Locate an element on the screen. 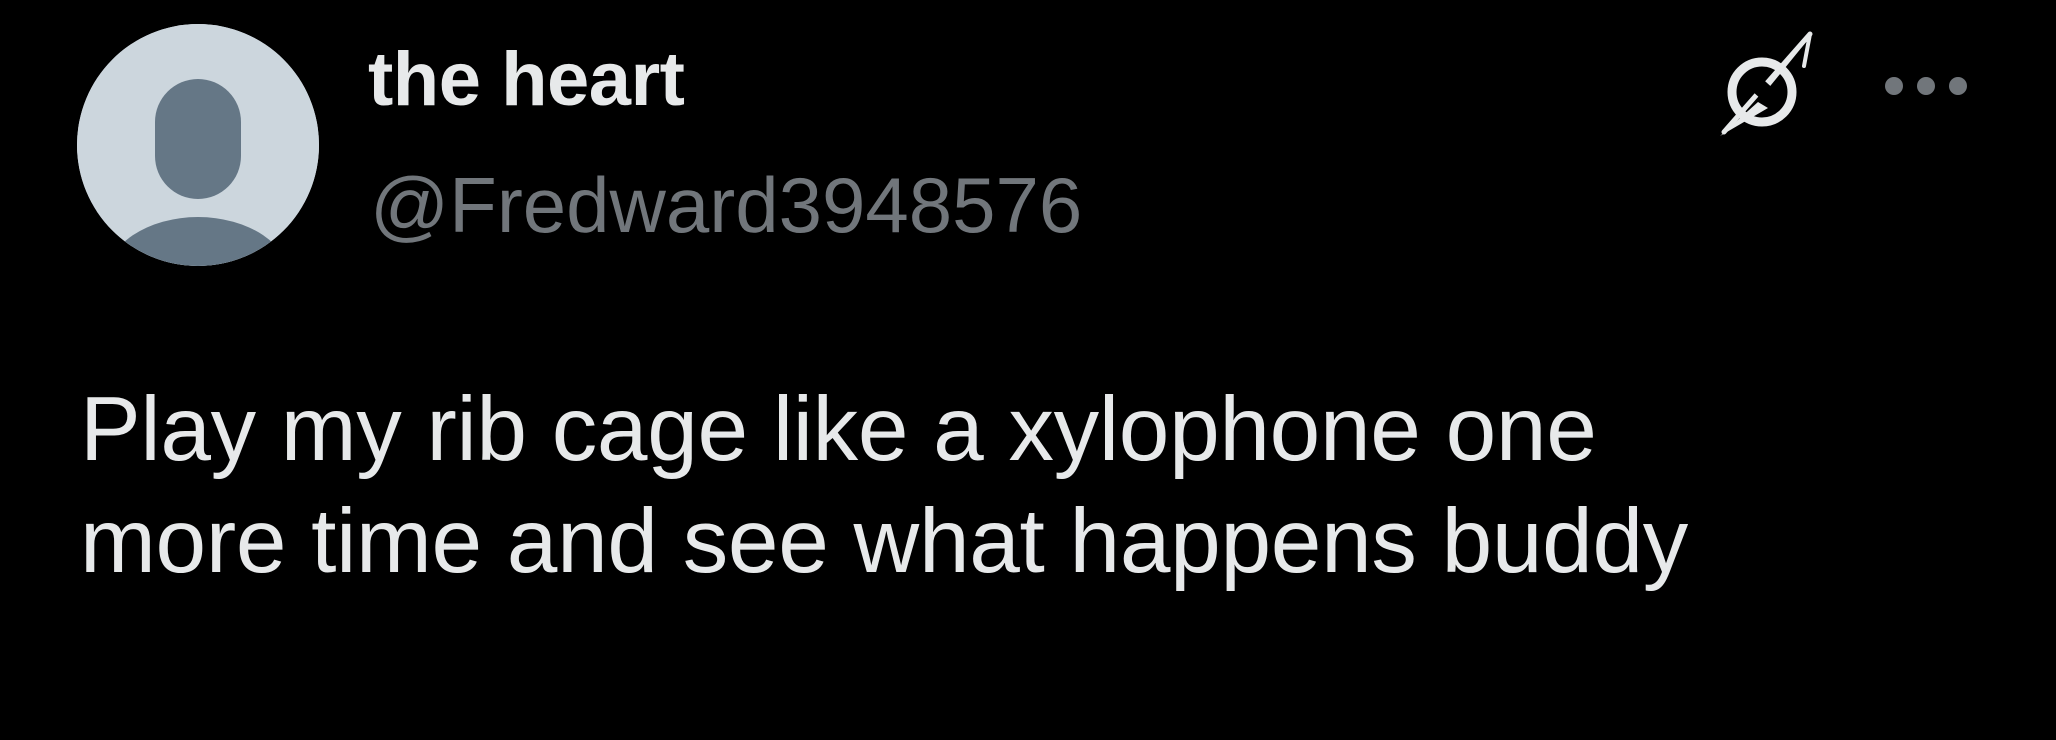  default-avatar-icon is located at coordinates (198, 145).